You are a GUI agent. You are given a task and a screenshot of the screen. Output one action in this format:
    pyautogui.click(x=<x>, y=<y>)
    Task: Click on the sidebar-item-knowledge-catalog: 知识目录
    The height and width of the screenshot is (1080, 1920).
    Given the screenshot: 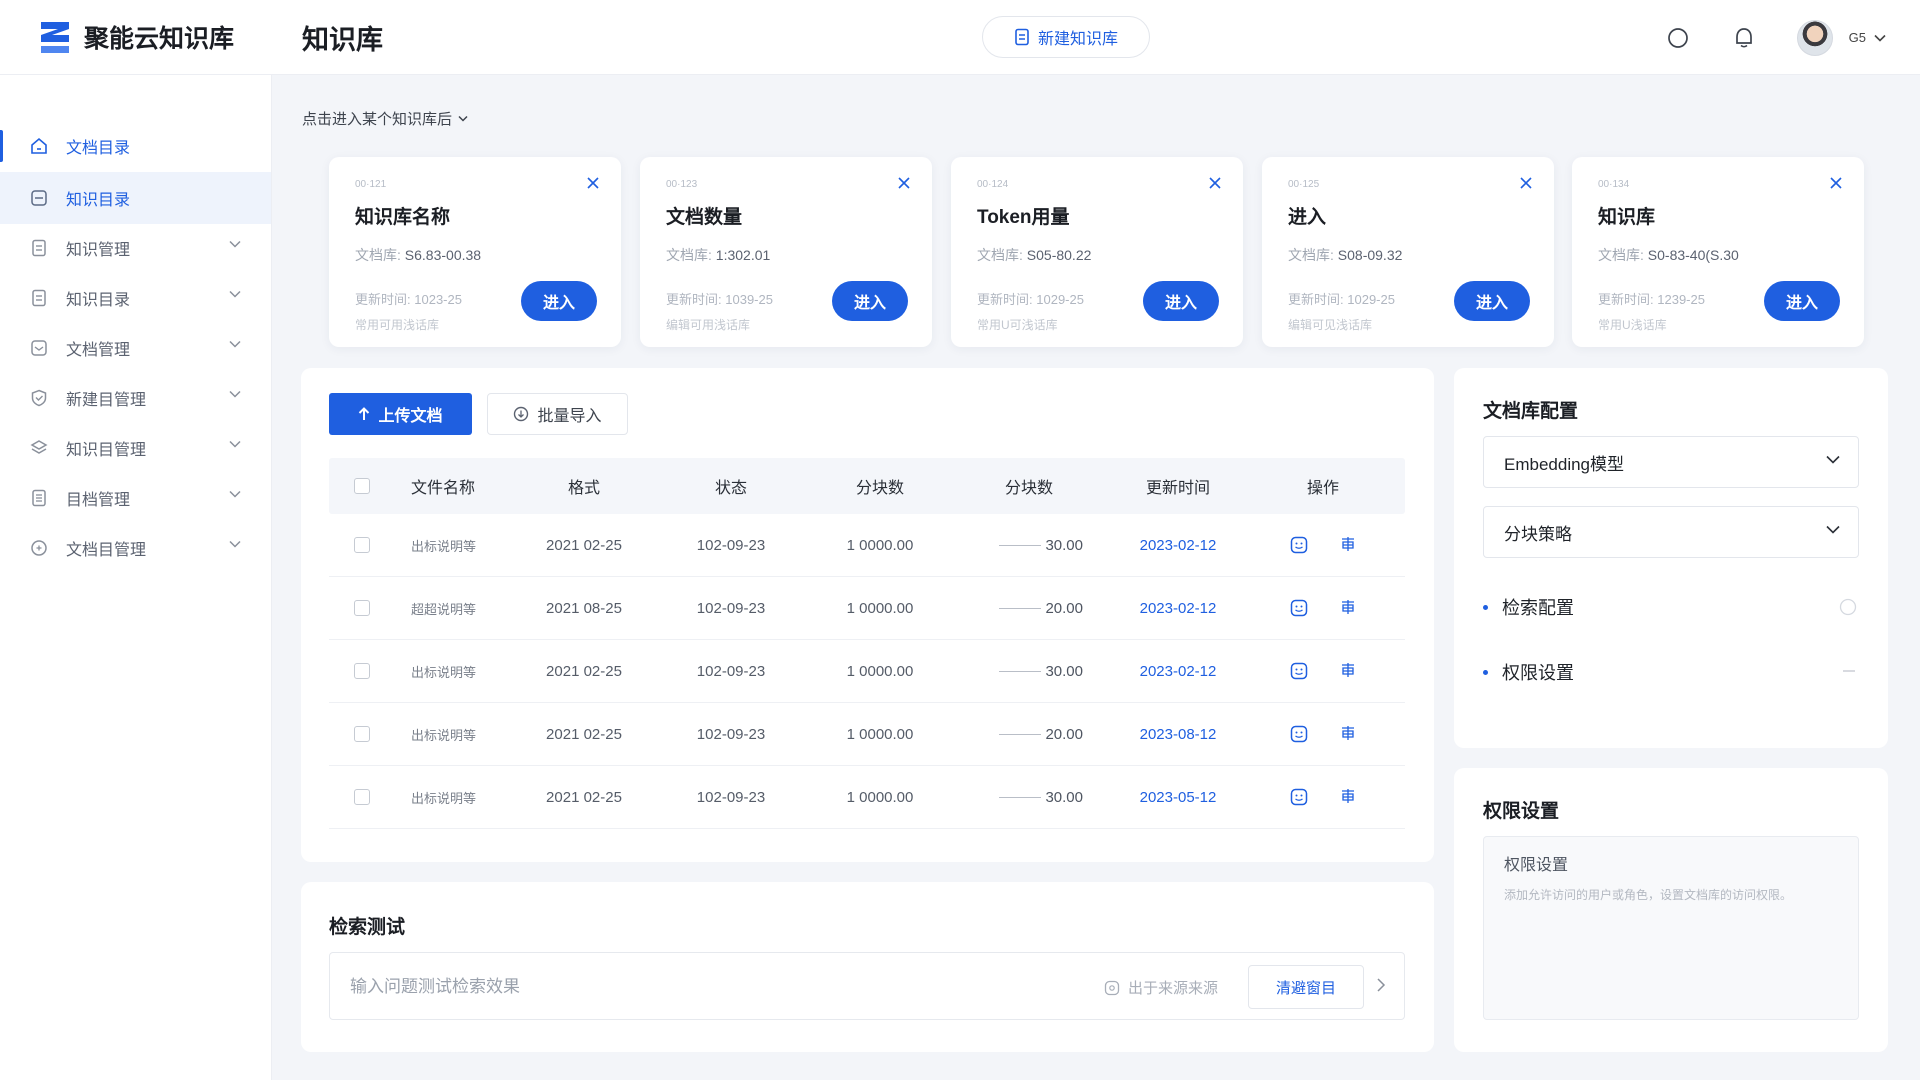 What is the action you would take?
    pyautogui.click(x=135, y=198)
    